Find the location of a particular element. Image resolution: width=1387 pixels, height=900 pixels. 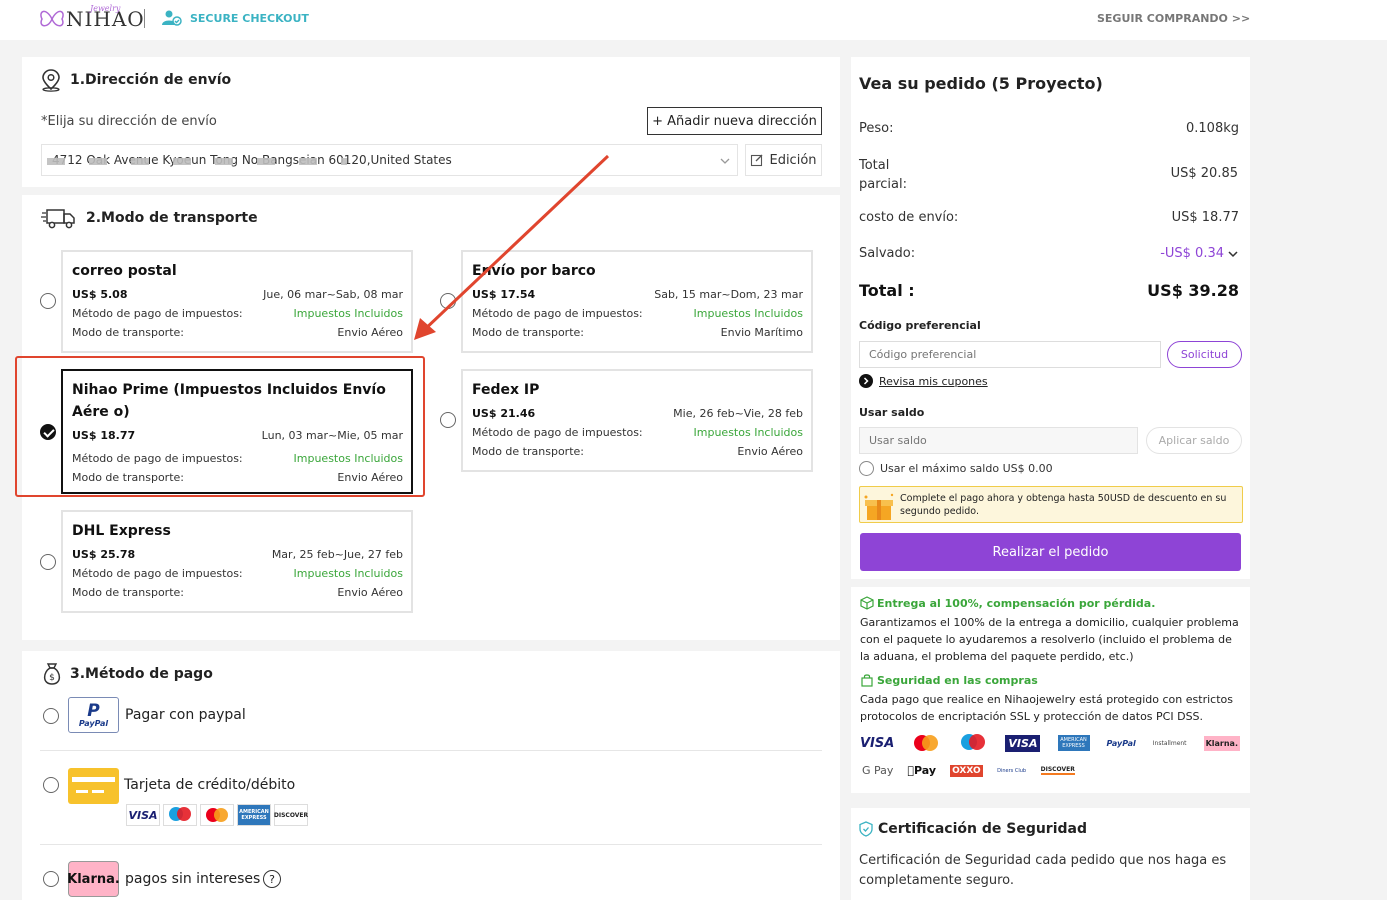

edit-address-button: Edición is located at coordinates (783, 160).